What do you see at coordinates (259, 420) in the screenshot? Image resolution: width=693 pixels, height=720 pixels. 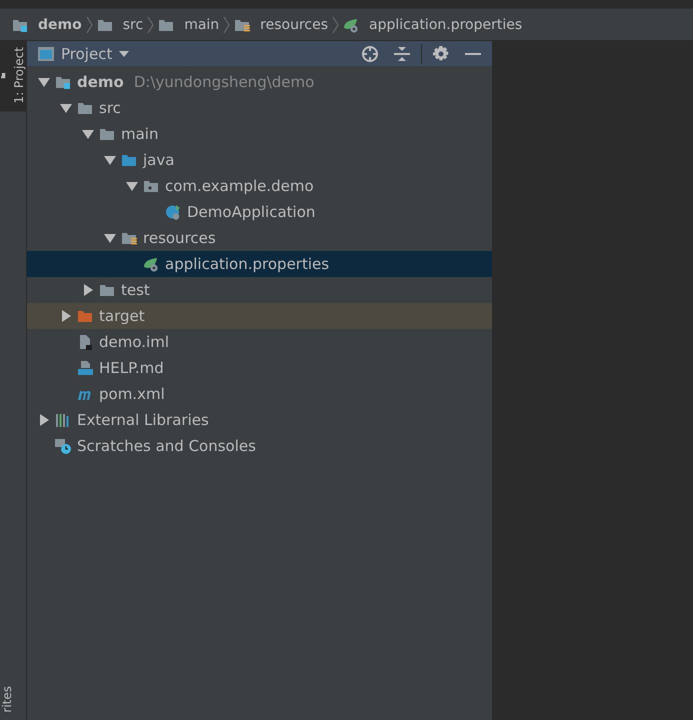 I see `tree-item: External Libraries` at bounding box center [259, 420].